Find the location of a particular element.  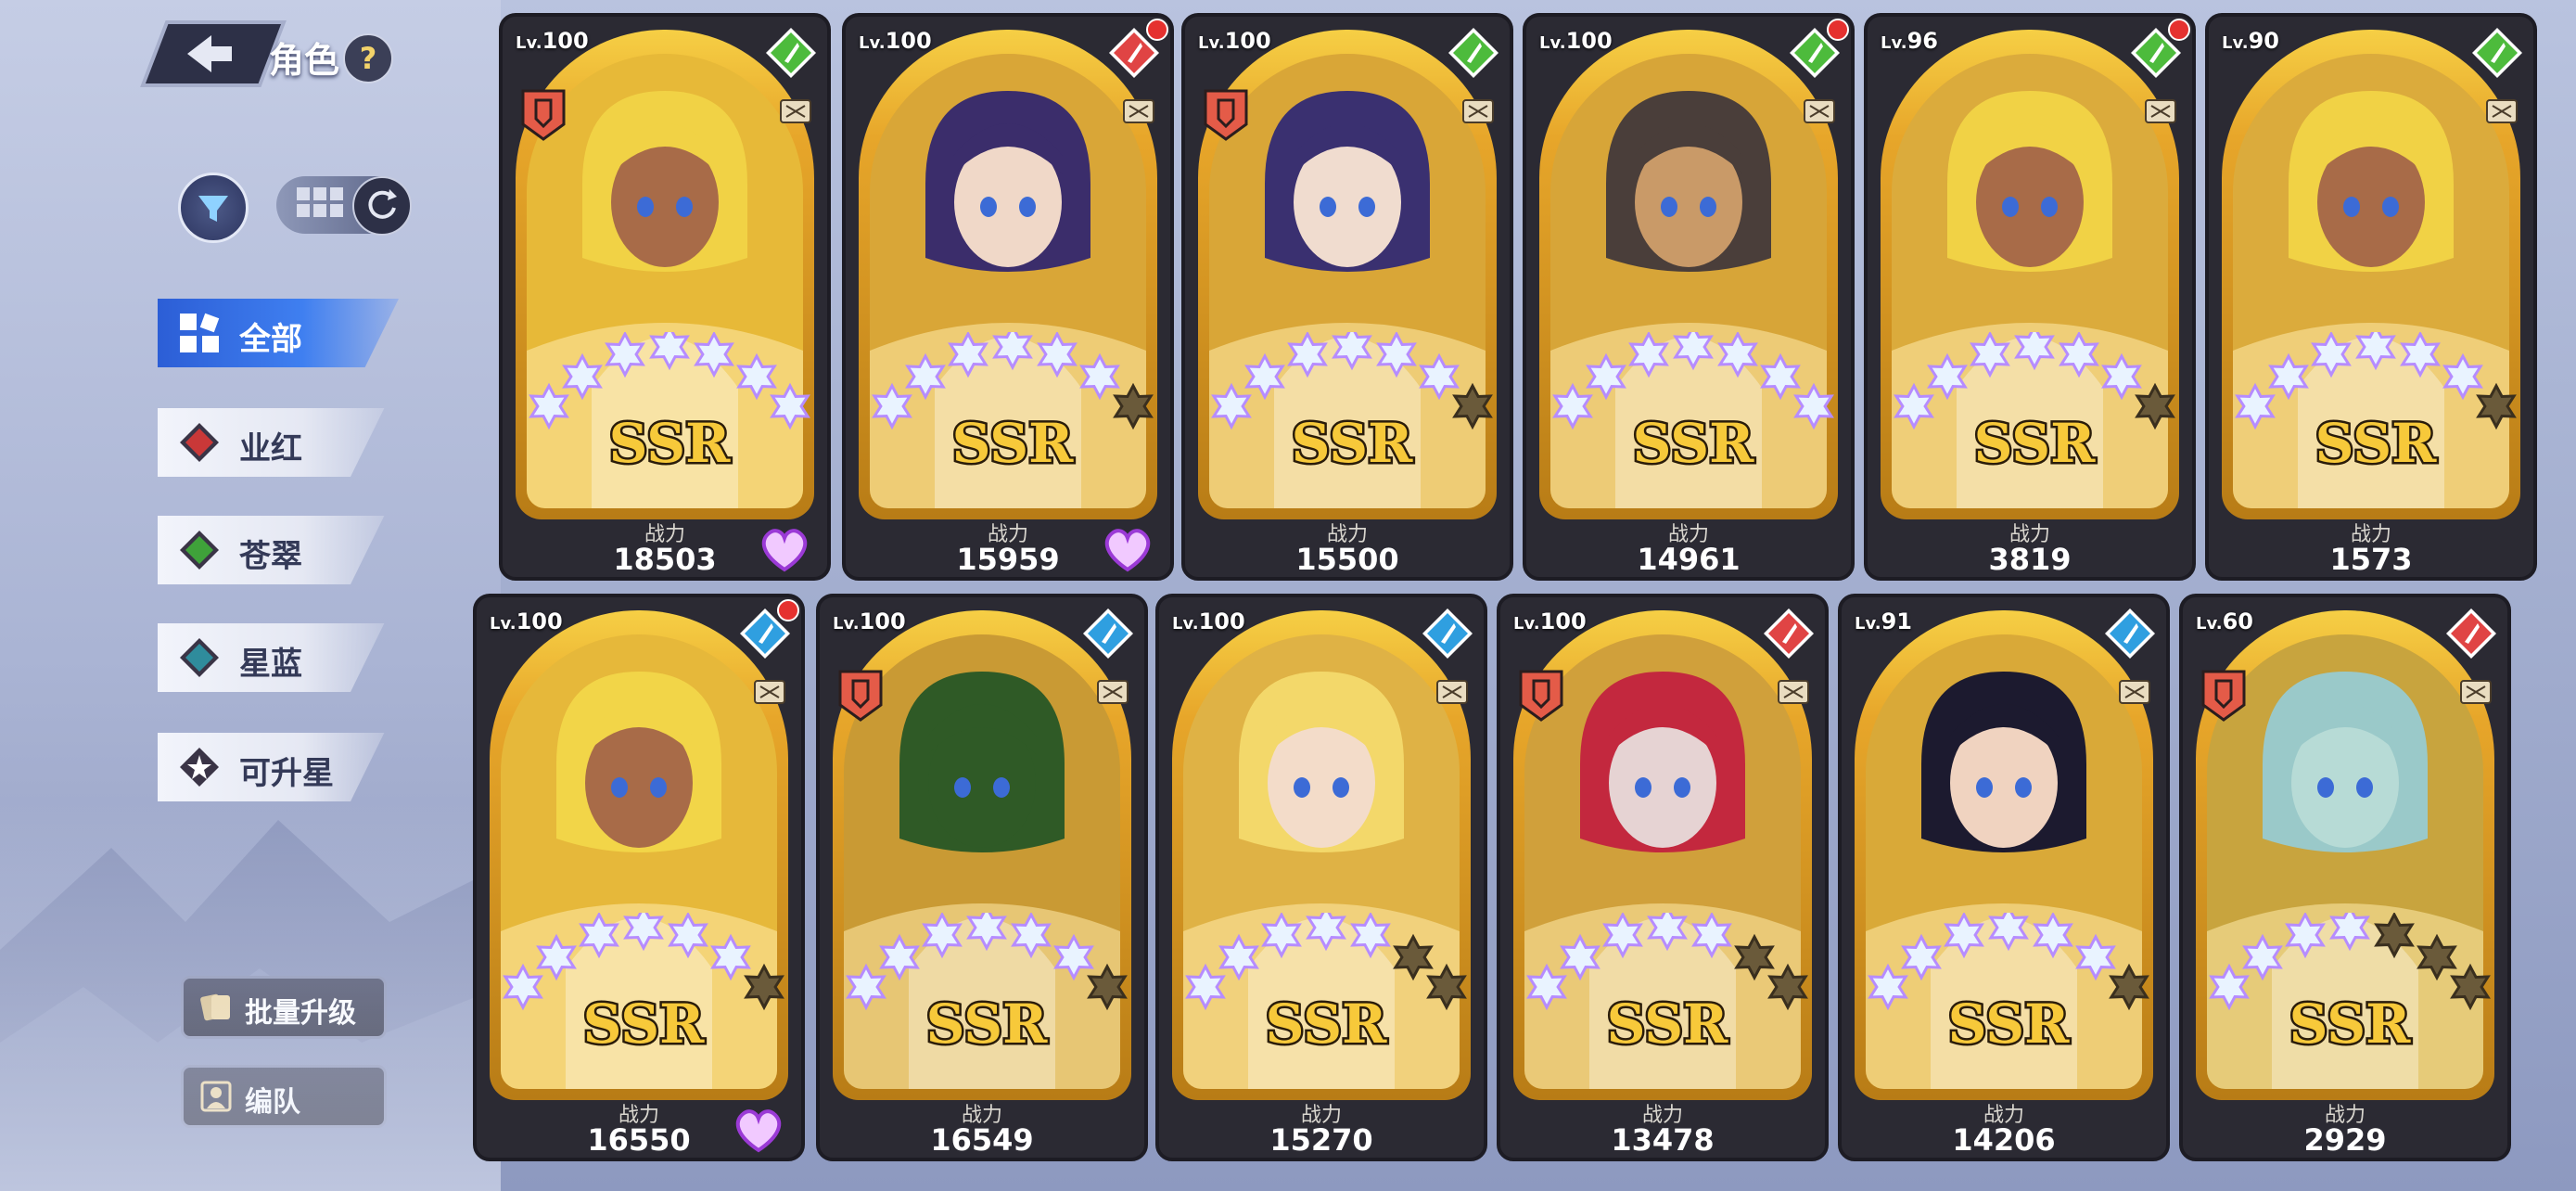

character-card: Lv.100 SSR 战力 15959 is located at coordinates (1008, 297).